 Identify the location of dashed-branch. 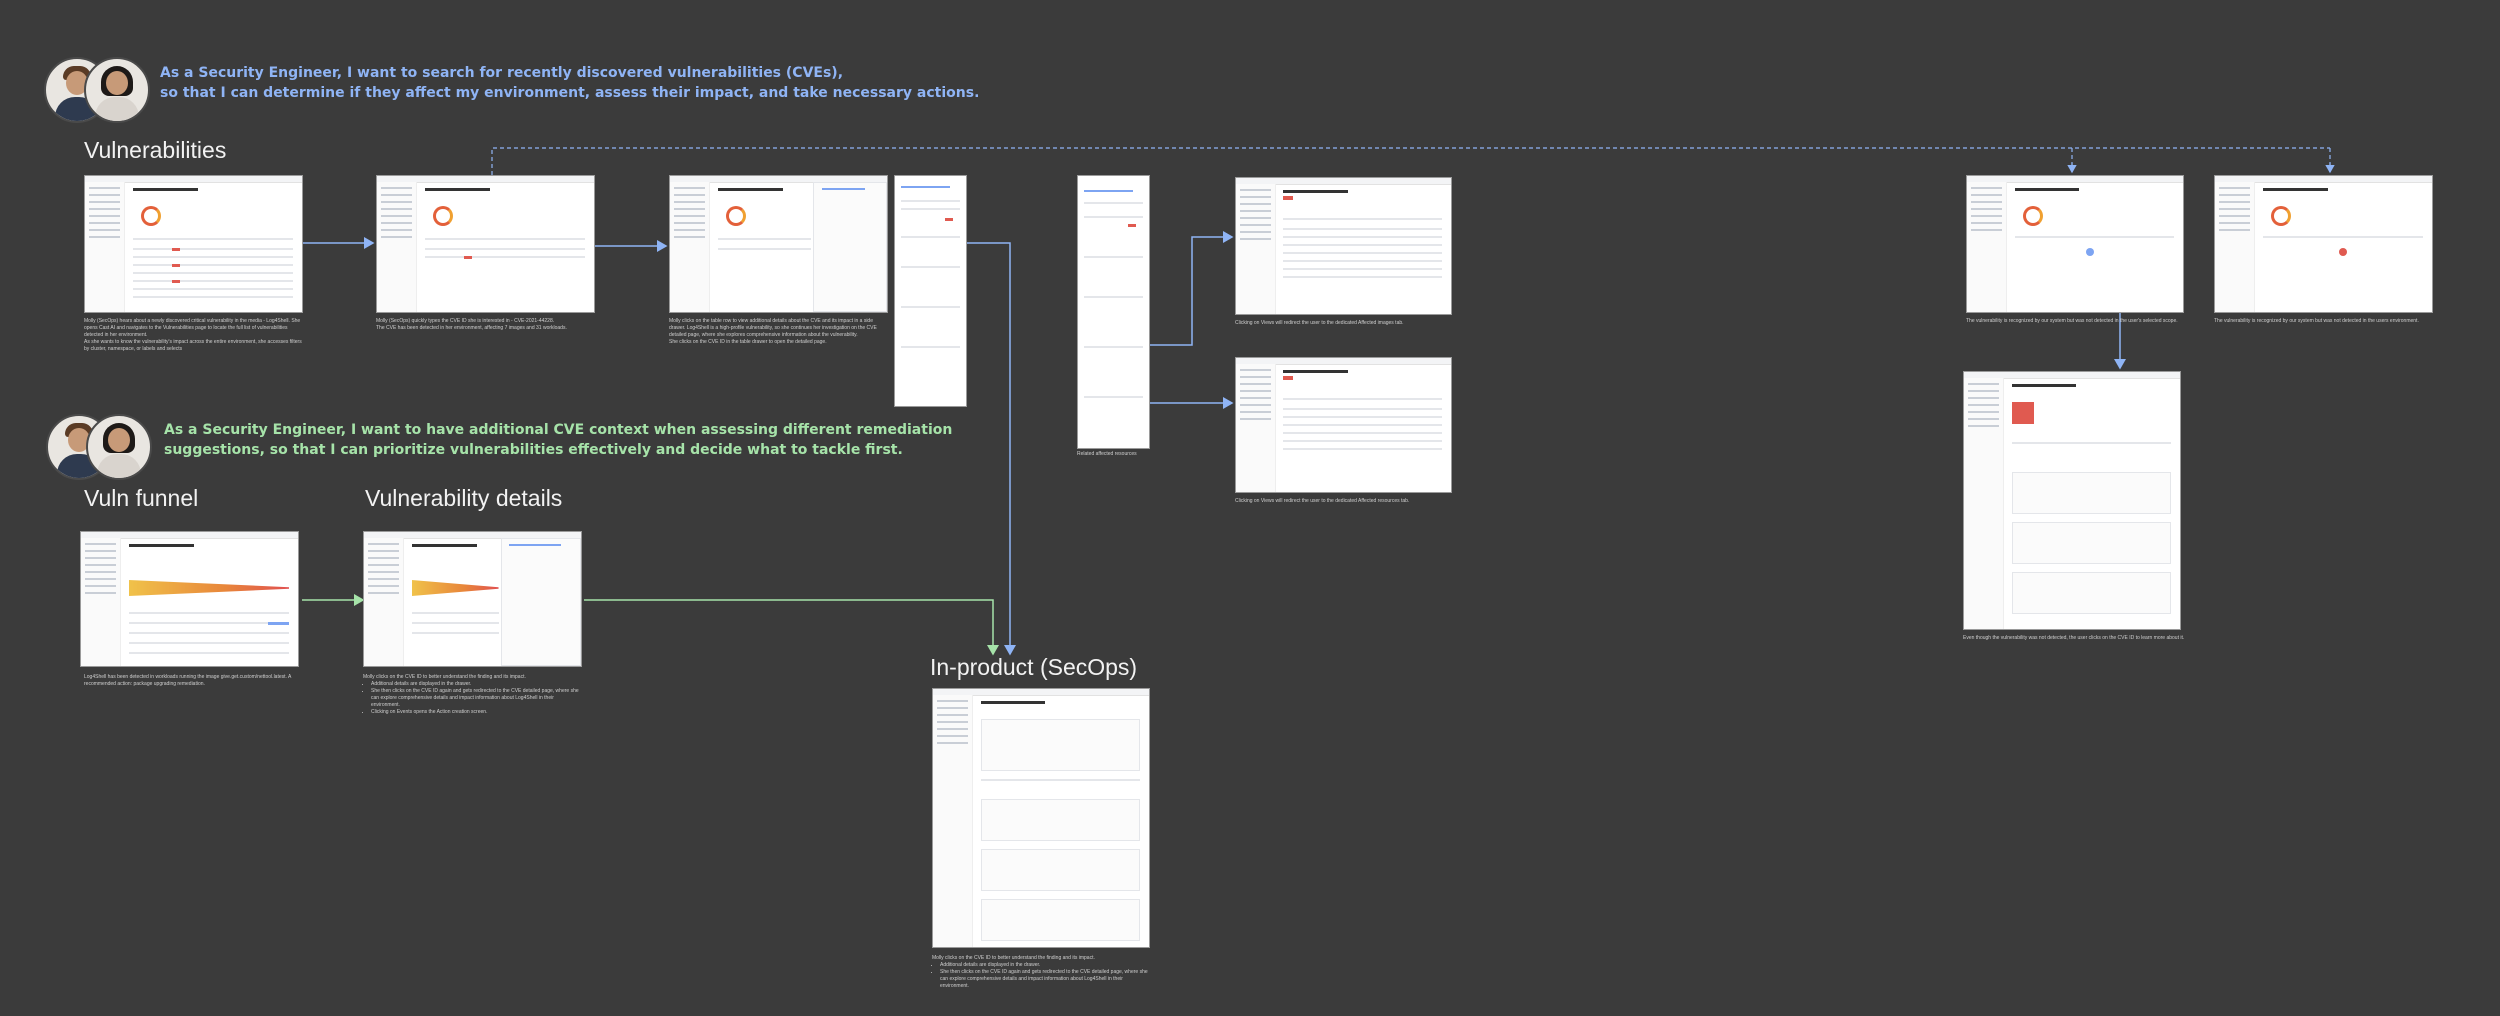
(1411, 161).